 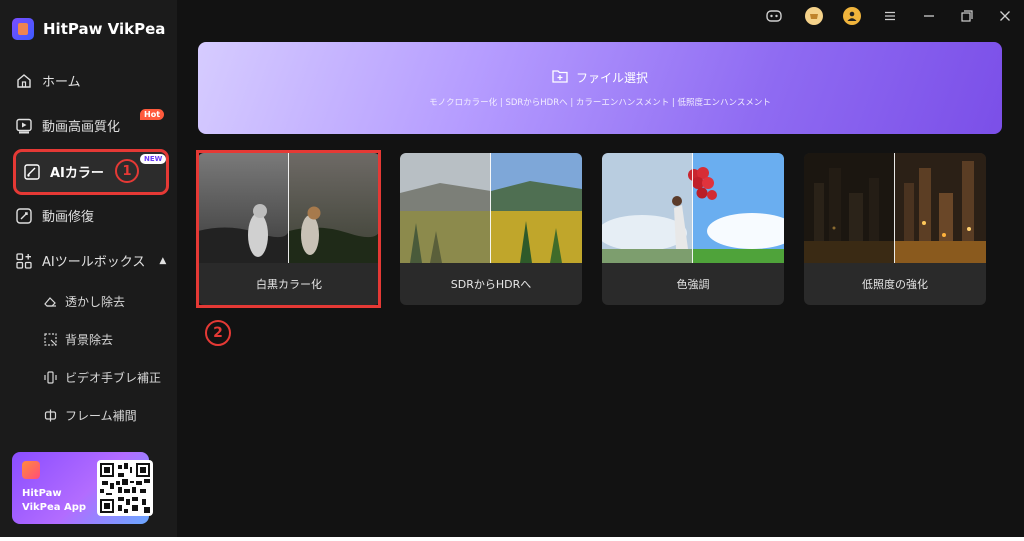 What do you see at coordinates (101, 416) in the screenshot?
I see `sidebar-subitem-label: フレーム補間` at bounding box center [101, 416].